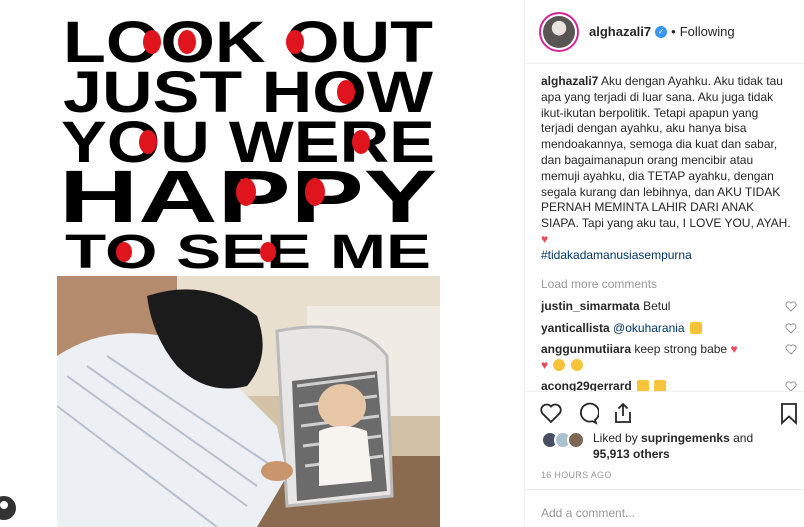 This screenshot has height=527, width=804. I want to click on add-comment-bar, so click(664, 508).